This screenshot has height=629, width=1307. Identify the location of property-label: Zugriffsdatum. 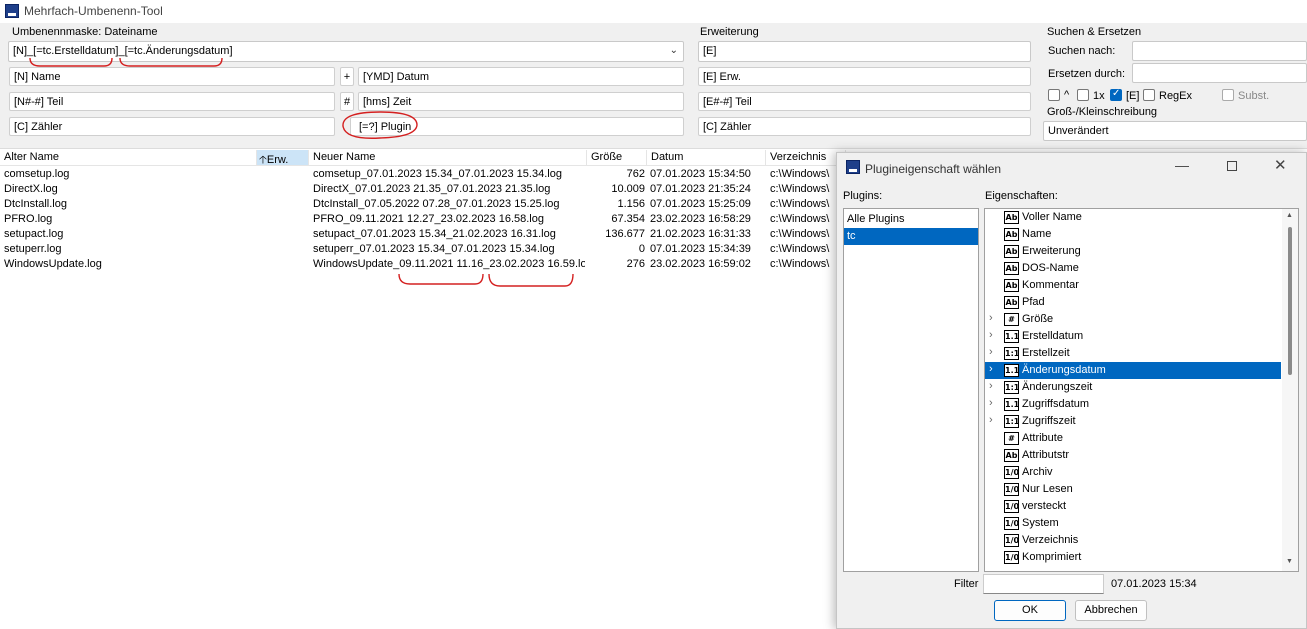
(1056, 404).